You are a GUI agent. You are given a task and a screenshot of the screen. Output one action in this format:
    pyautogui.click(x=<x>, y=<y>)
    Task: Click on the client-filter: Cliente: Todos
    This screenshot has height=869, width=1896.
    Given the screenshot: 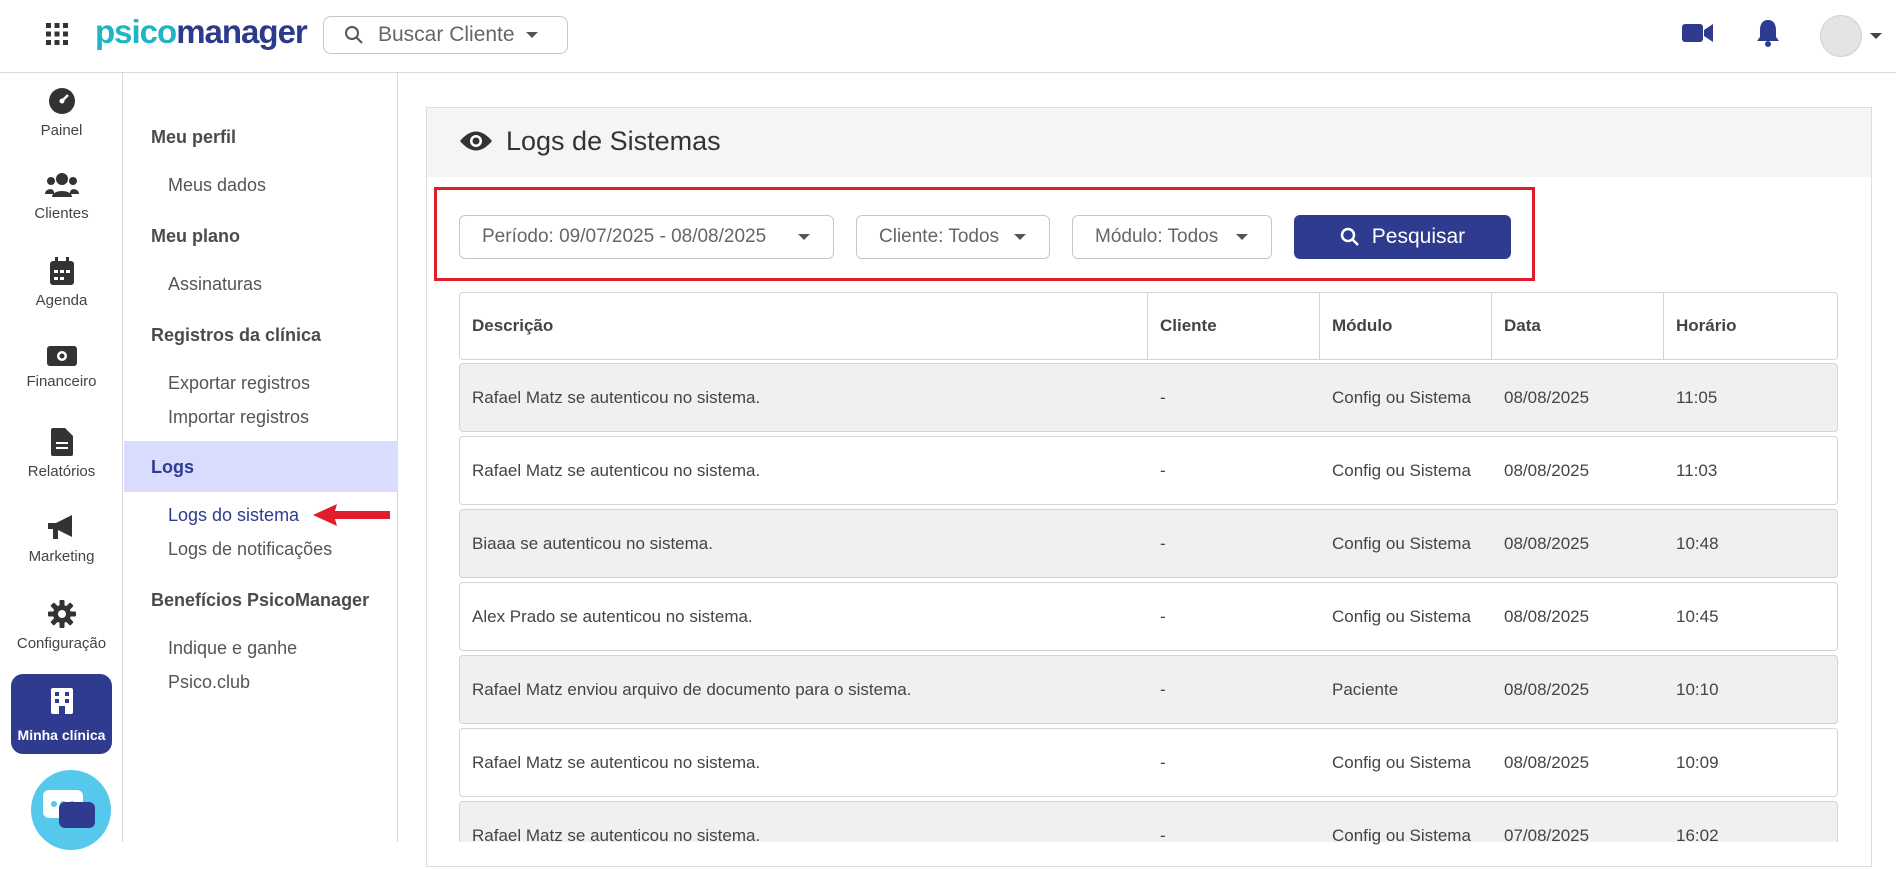 What is the action you would take?
    pyautogui.click(x=953, y=237)
    